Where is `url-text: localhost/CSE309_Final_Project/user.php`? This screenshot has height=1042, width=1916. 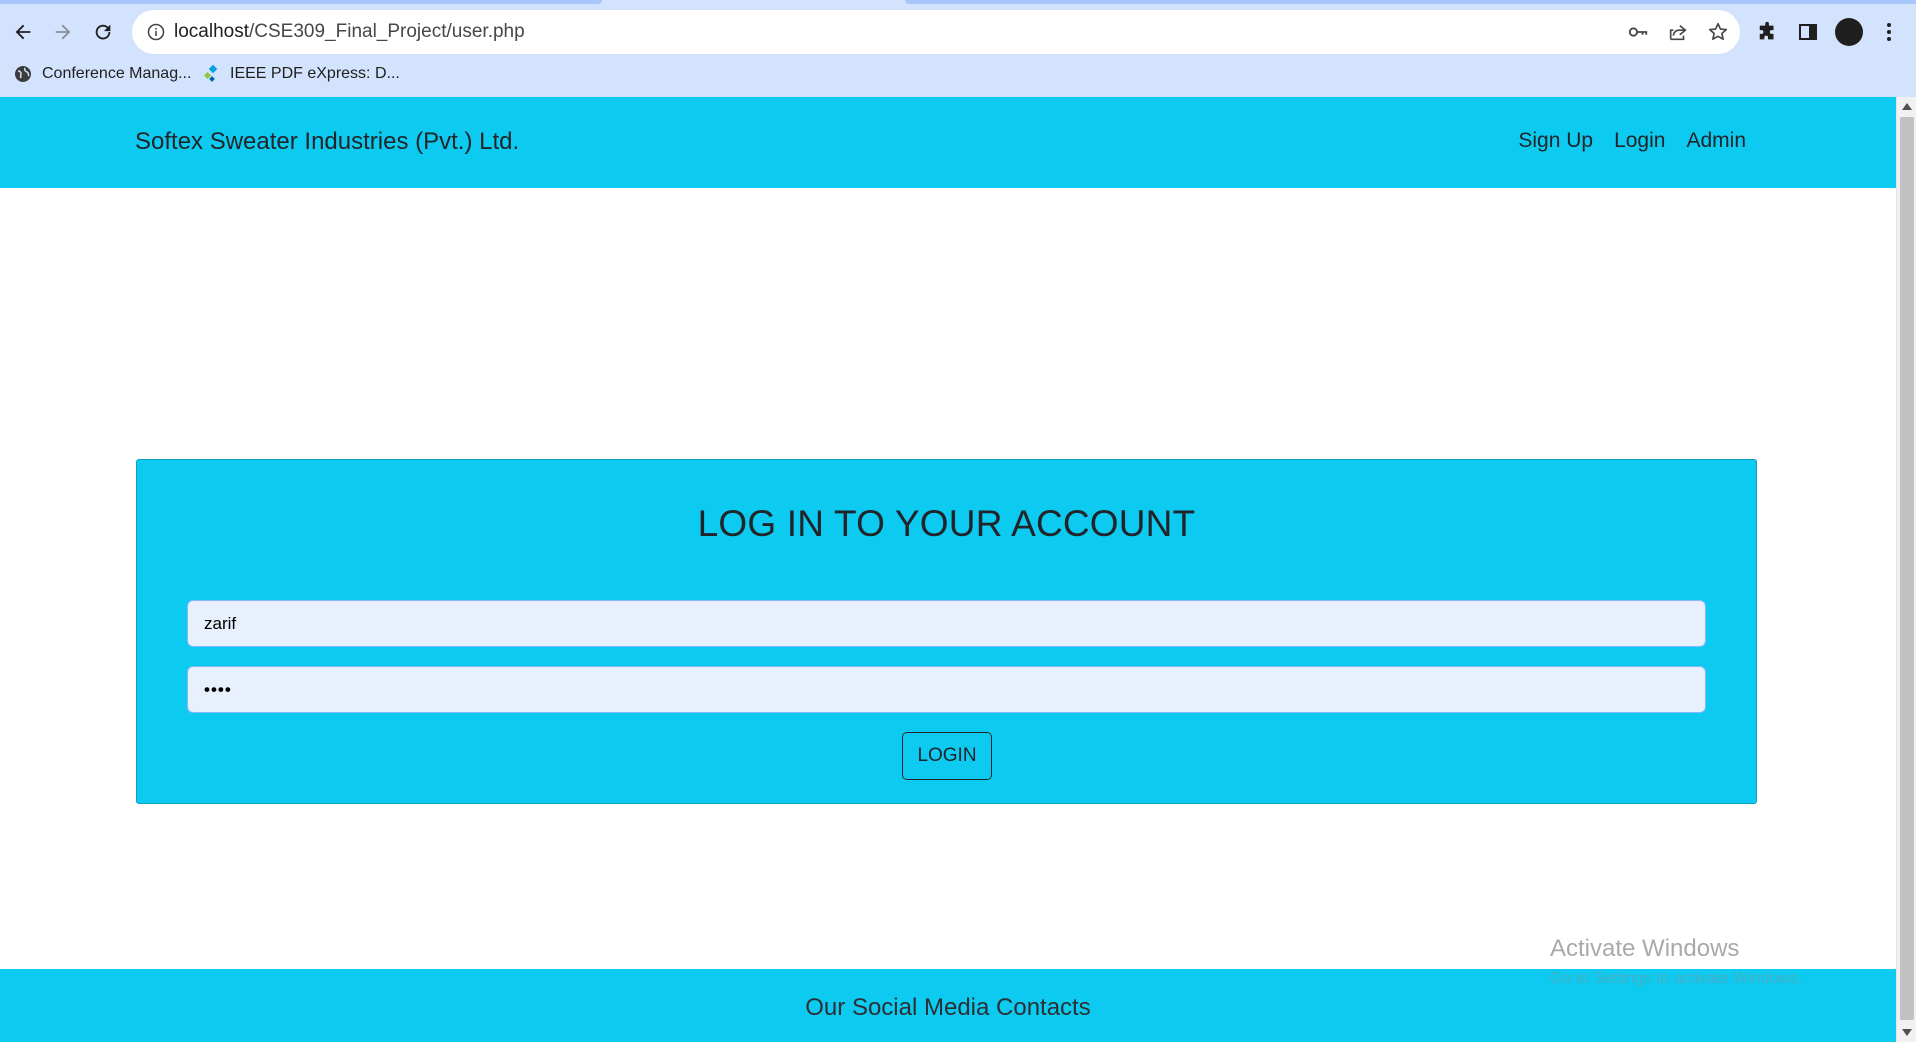 url-text: localhost/CSE309_Final_Project/user.php is located at coordinates (349, 32).